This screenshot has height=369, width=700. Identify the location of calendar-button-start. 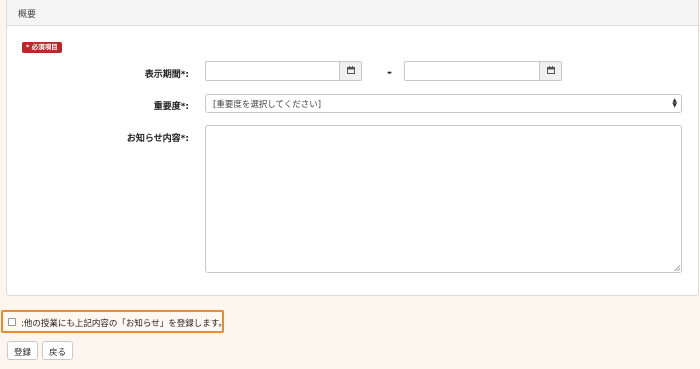
(350, 71).